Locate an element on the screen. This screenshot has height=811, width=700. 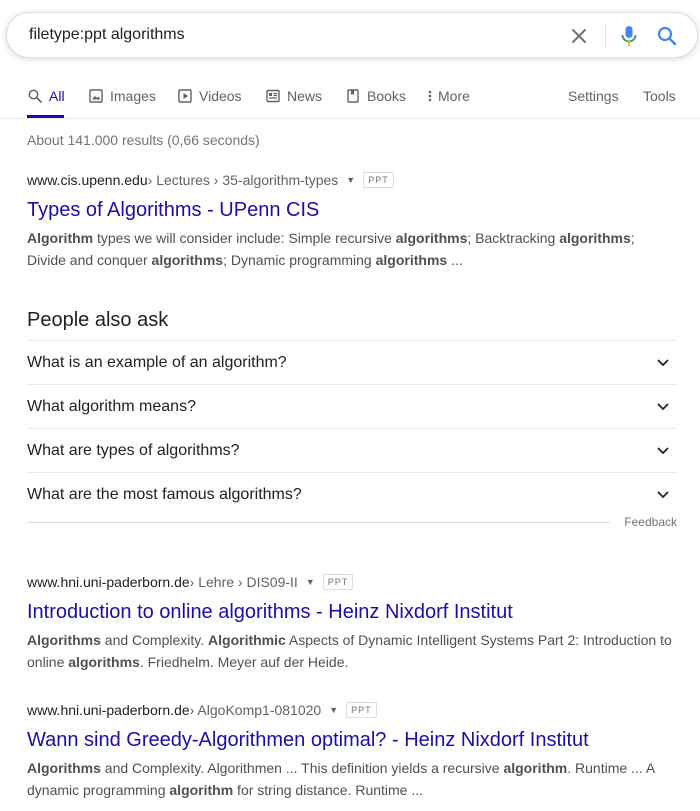
paa-question: What are the most famous algorithms? is located at coordinates (352, 495).